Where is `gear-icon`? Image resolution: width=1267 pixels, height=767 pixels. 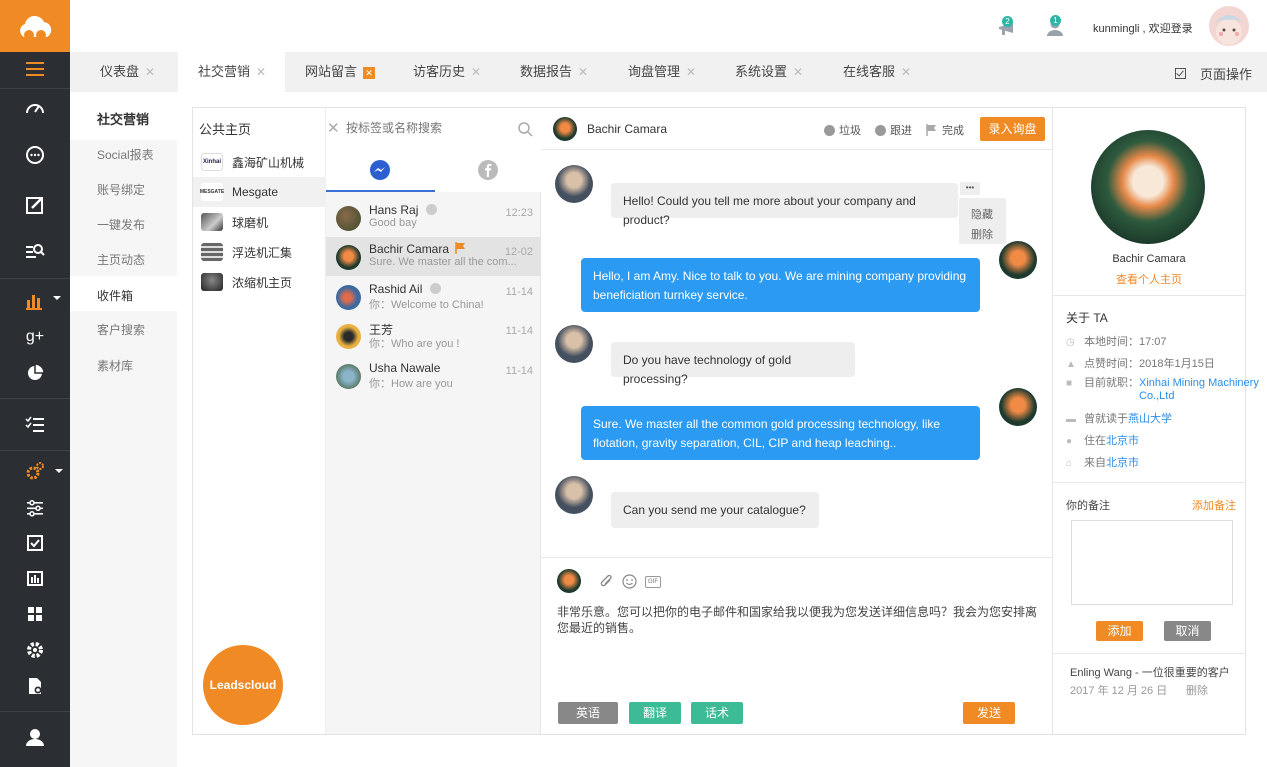 gear-icon is located at coordinates (35, 650).